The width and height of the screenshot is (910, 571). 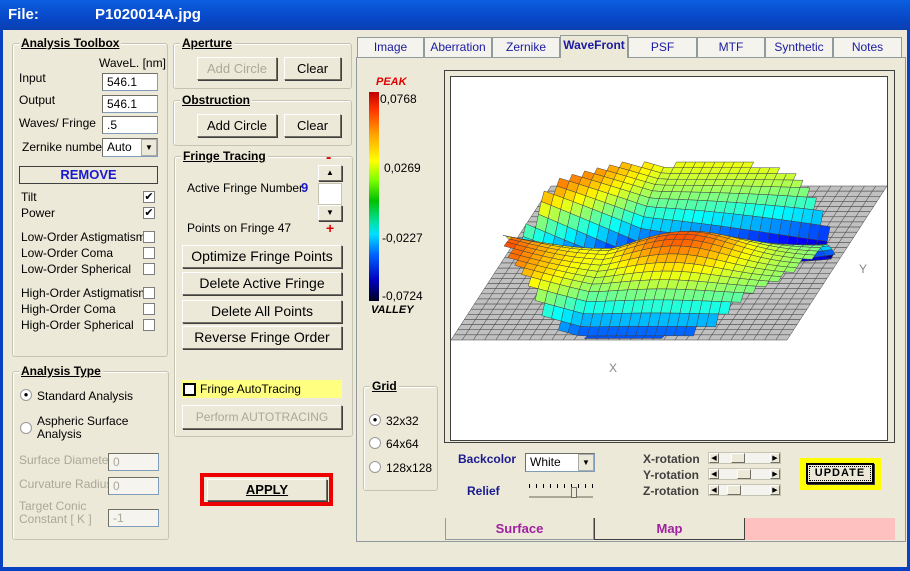 What do you see at coordinates (402, 168) in the screenshot?
I see `colorbar-tick: 0,0269` at bounding box center [402, 168].